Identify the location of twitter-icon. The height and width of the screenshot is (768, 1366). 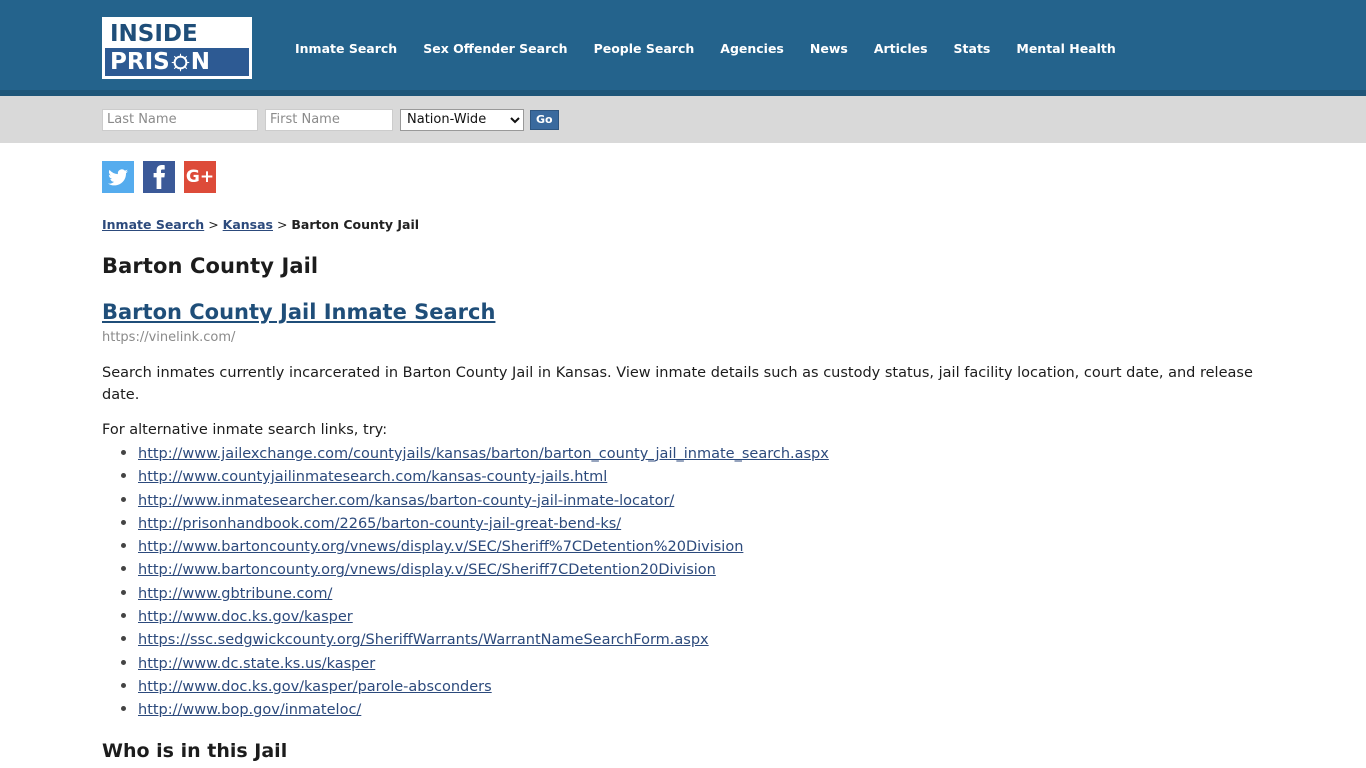
(118, 177).